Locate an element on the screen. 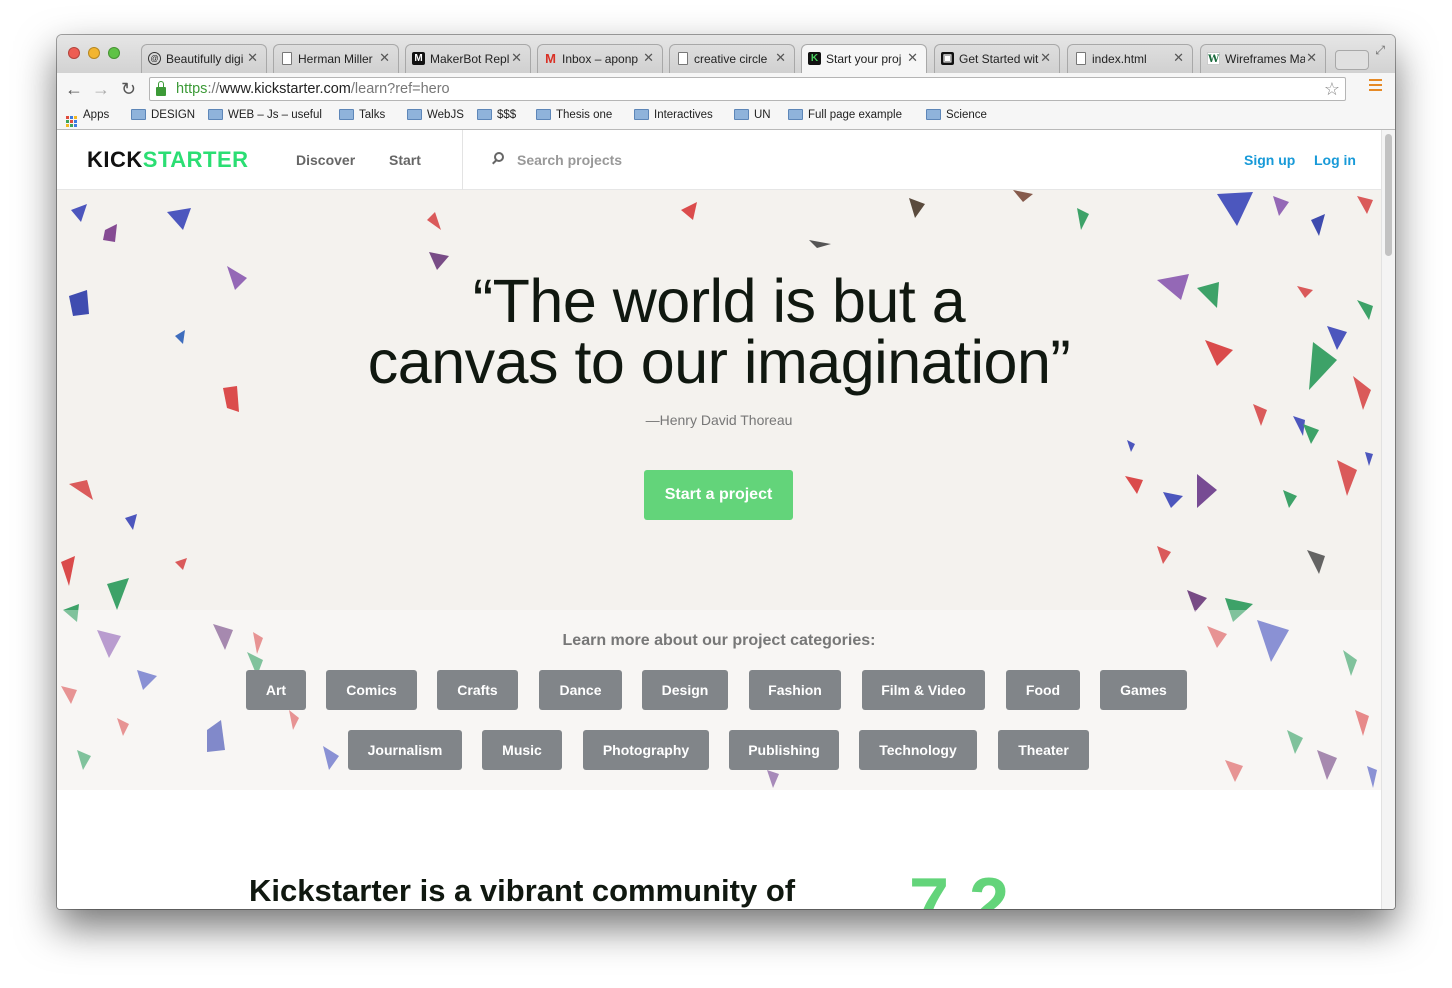 The width and height of the screenshot is (1452, 988). fullscreen-icon: ⤢ is located at coordinates (1380, 50).